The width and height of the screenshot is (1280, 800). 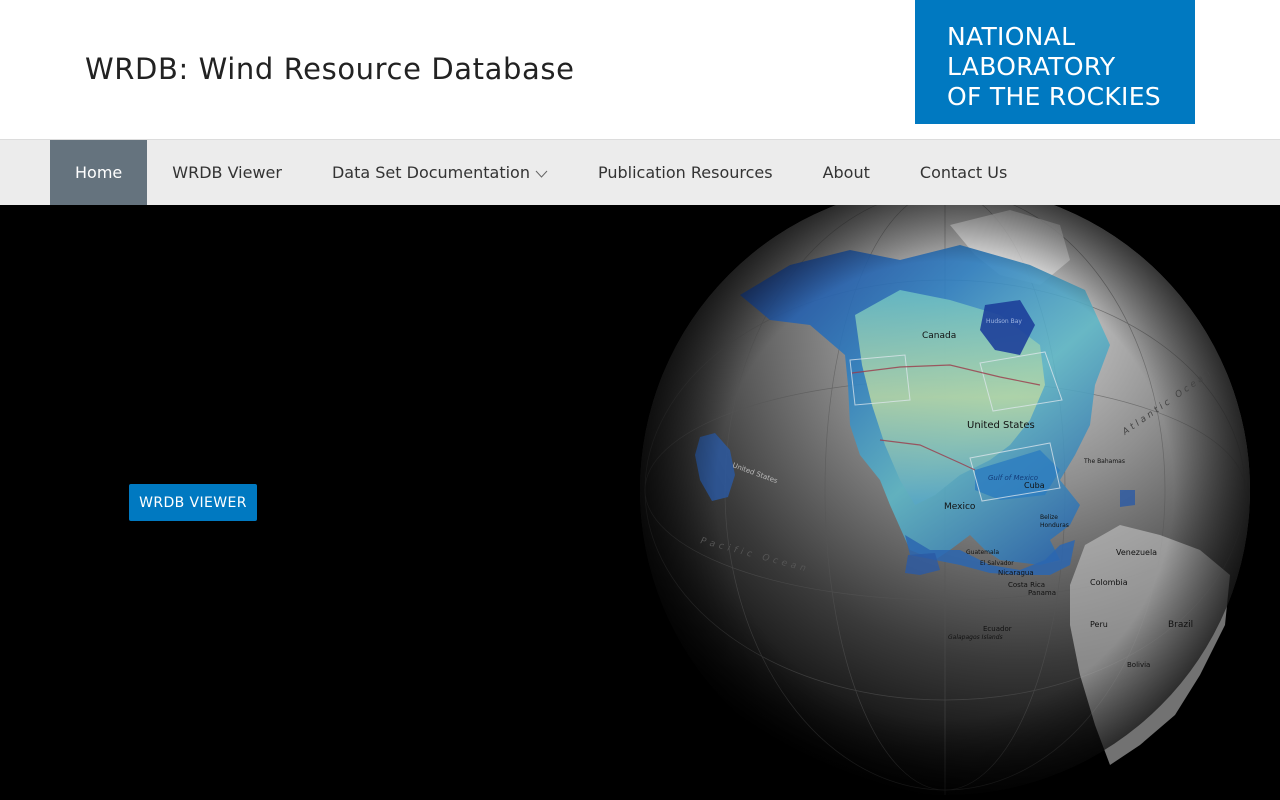 I want to click on logo-line-3: OF THE ROCKIES, so click(x=1054, y=96).